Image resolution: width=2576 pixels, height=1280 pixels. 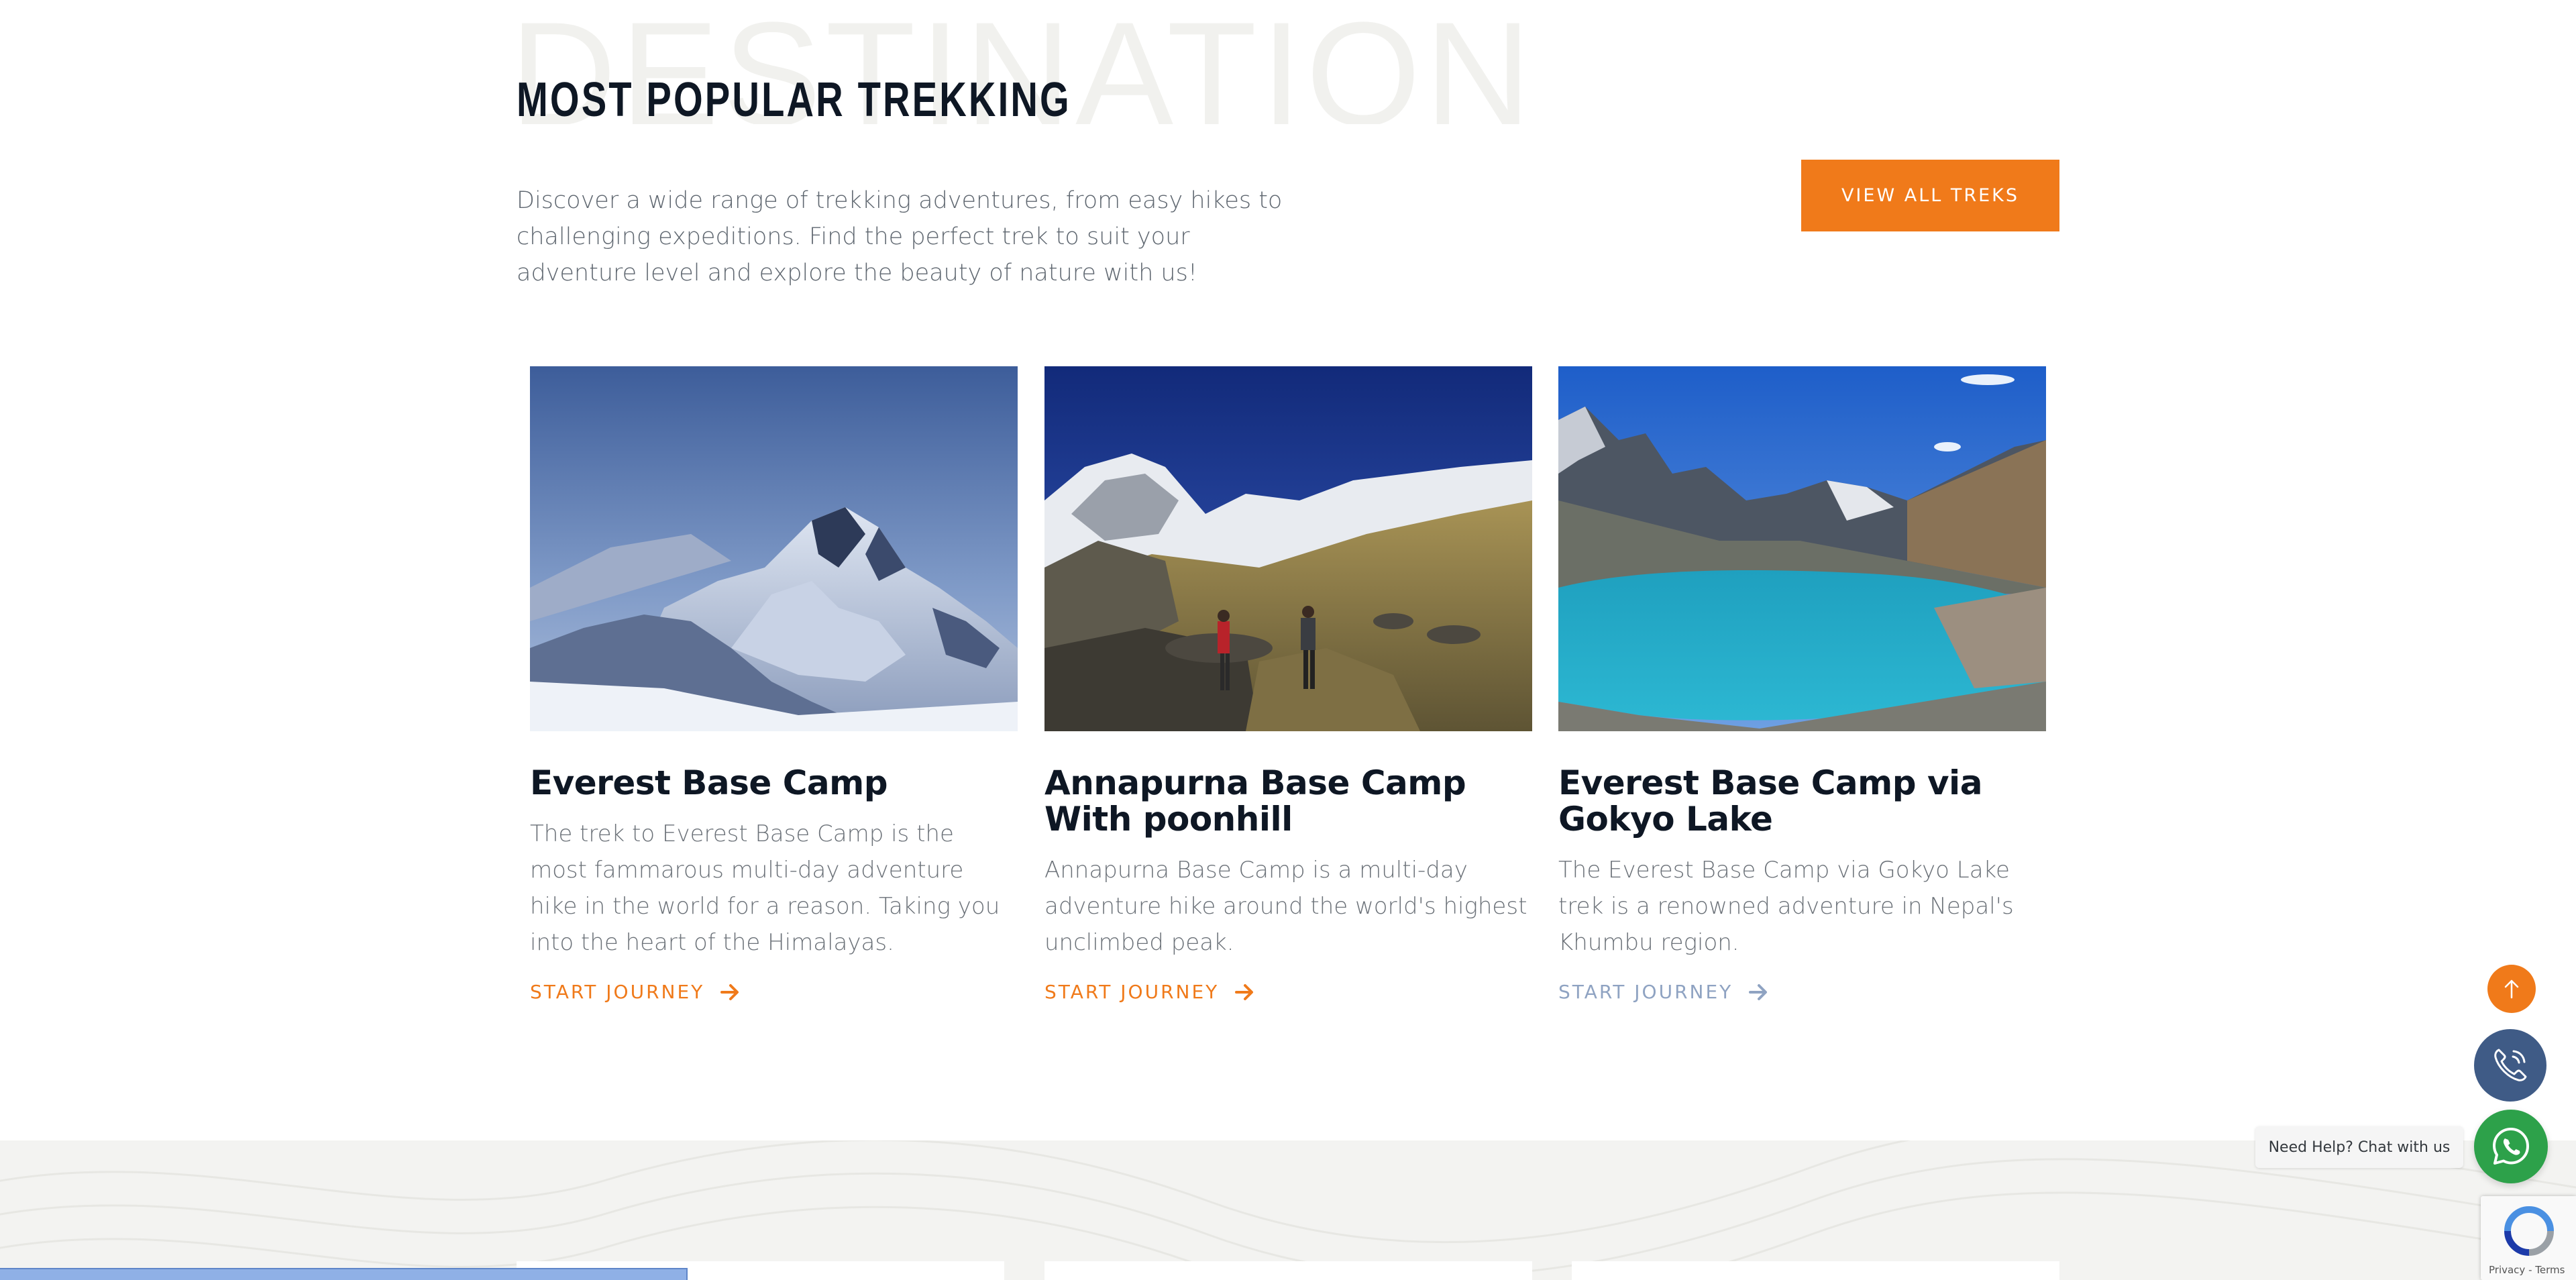 I want to click on phone-icon, so click(x=2510, y=1065).